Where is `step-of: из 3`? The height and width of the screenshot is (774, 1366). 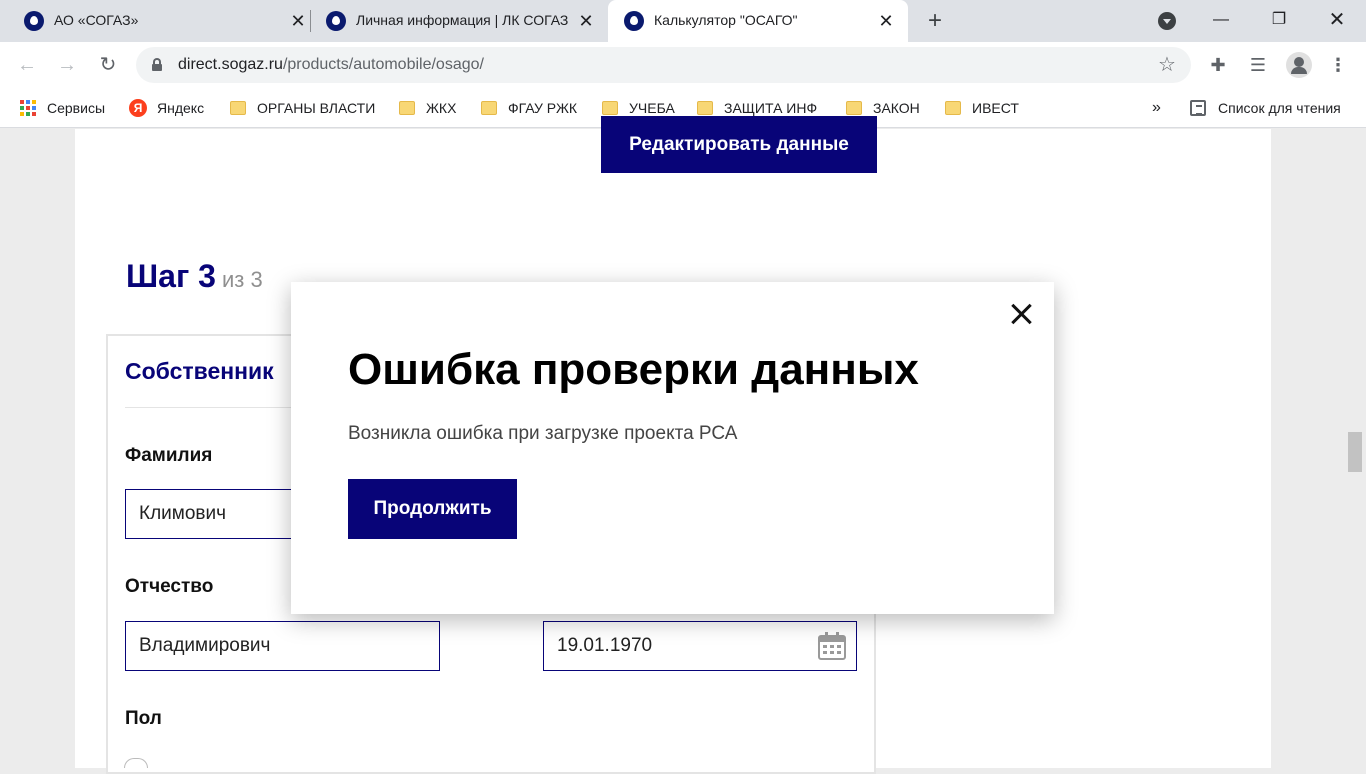
step-of: из 3 is located at coordinates (242, 279).